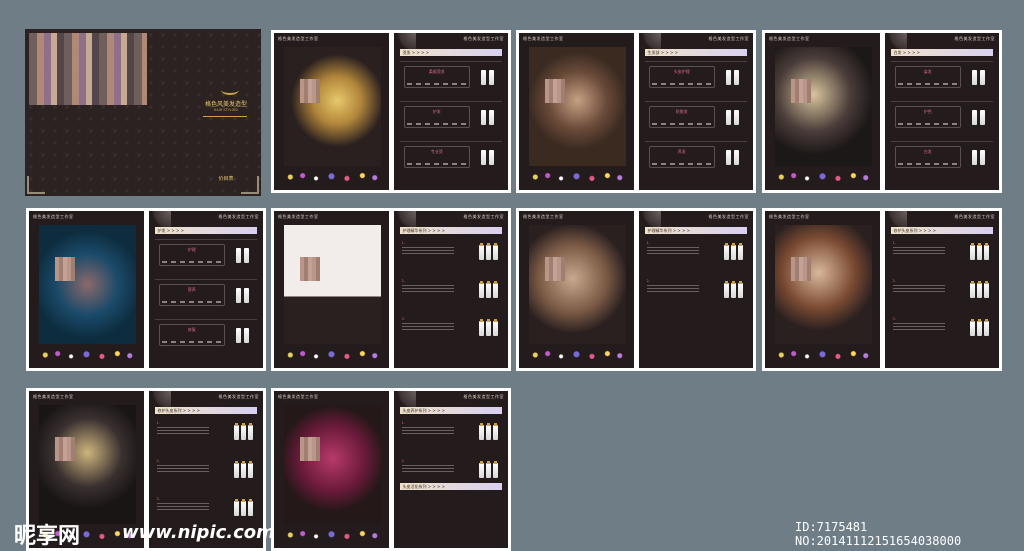  What do you see at coordinates (695, 289) in the screenshot?
I see `price-page: 格色美发造型工作室 护理精华系列 > > > > 1. 2.` at bounding box center [695, 289].